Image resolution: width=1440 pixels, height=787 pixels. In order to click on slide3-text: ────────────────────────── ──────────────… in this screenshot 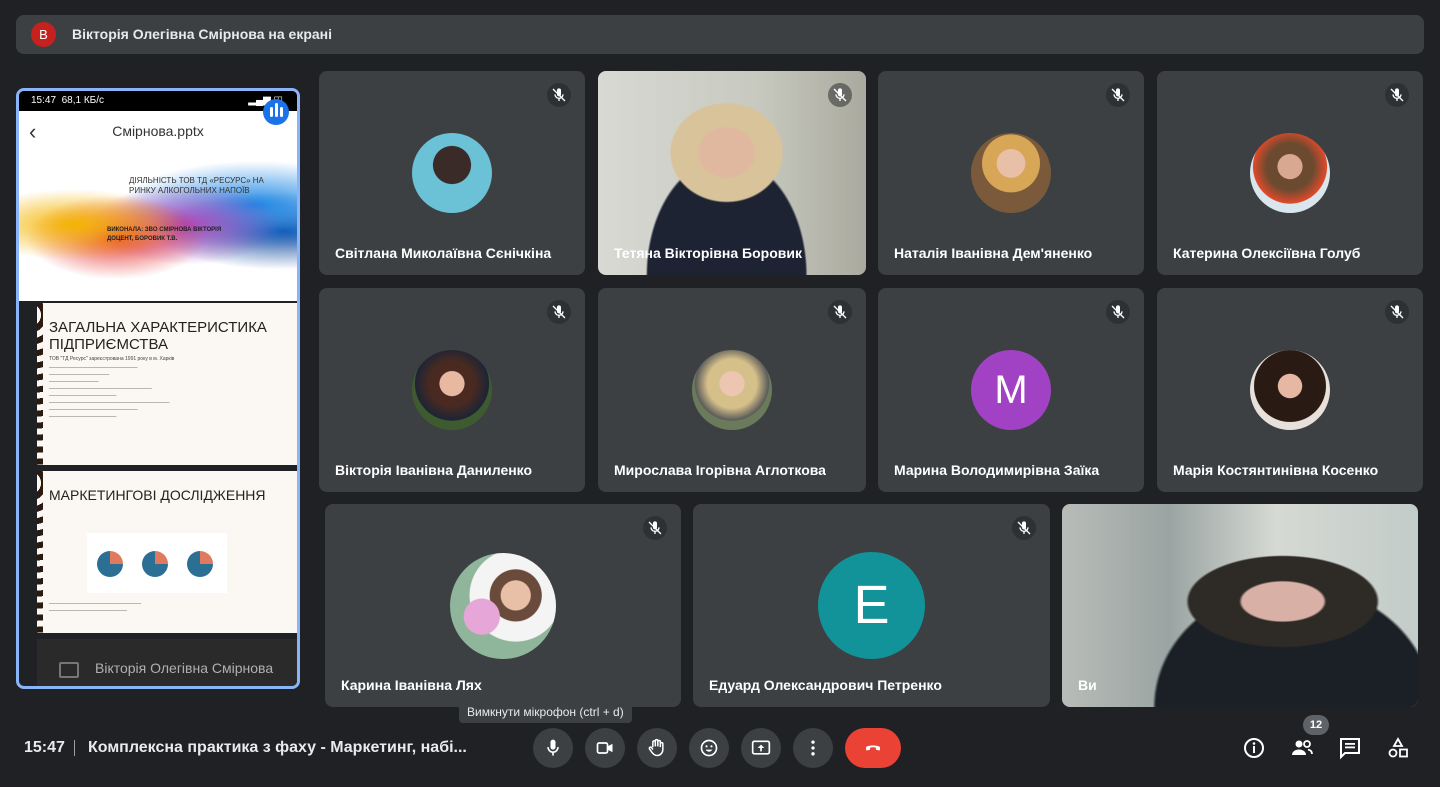, I will do `click(95, 607)`.